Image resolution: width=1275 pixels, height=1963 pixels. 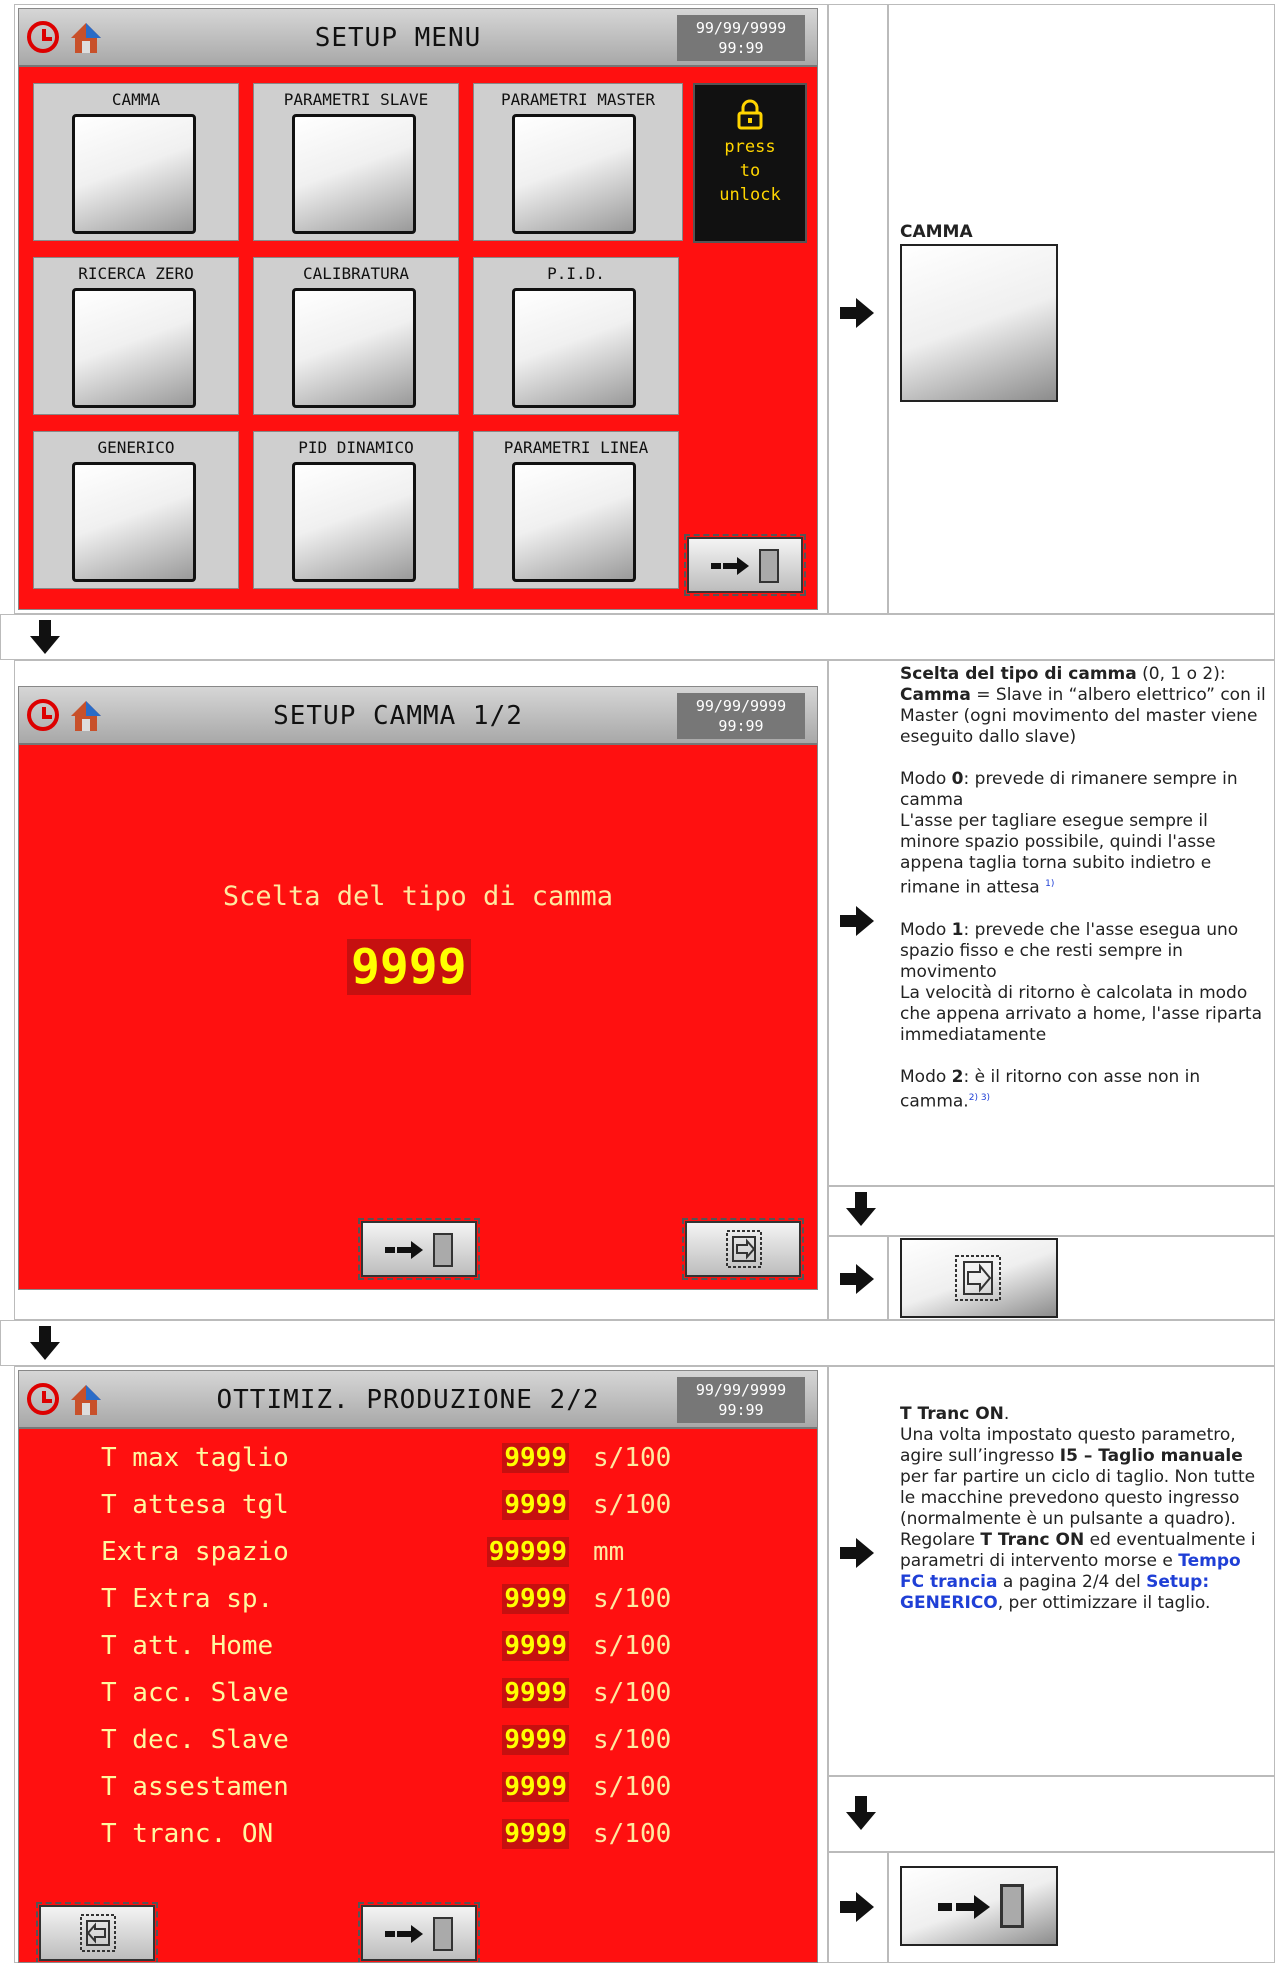 I want to click on title-bar: SETUP CAMMA 1/2 99/99/9999 99:99, so click(x=418, y=716).